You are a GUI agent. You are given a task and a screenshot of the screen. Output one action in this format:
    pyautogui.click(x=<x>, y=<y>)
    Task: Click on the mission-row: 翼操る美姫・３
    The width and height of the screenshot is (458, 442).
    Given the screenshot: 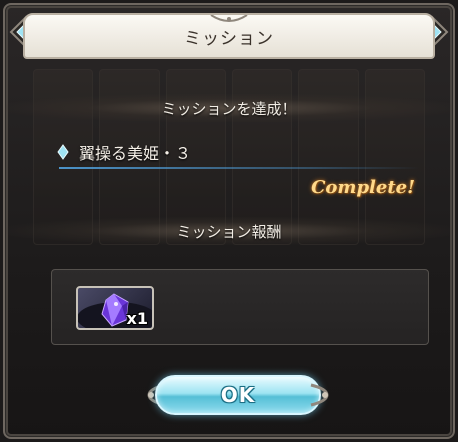 What is the action you would take?
    pyautogui.click(x=124, y=152)
    